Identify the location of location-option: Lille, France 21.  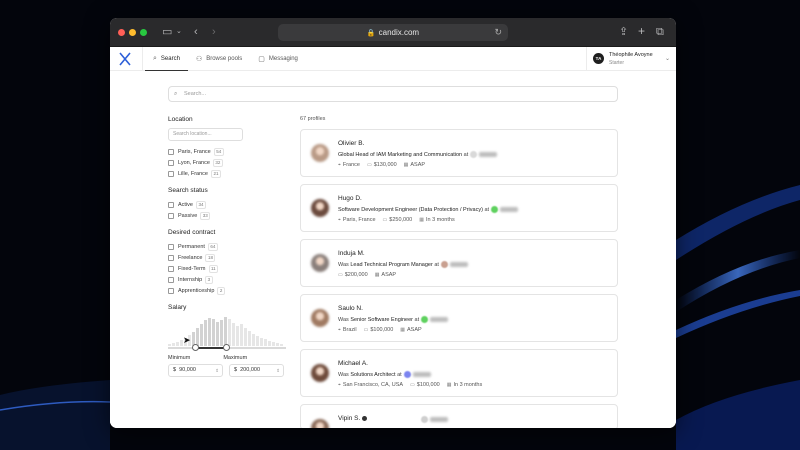
(228, 173).